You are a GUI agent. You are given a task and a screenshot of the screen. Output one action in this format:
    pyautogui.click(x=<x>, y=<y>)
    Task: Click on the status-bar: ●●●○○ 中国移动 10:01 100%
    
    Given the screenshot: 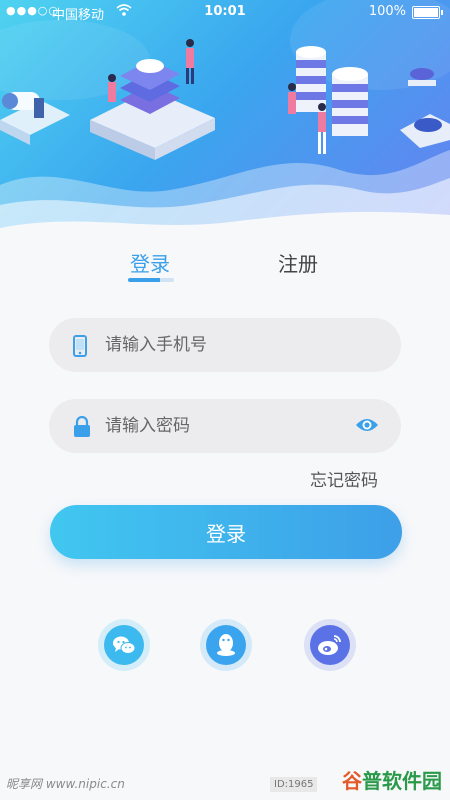 What is the action you would take?
    pyautogui.click(x=225, y=12)
    